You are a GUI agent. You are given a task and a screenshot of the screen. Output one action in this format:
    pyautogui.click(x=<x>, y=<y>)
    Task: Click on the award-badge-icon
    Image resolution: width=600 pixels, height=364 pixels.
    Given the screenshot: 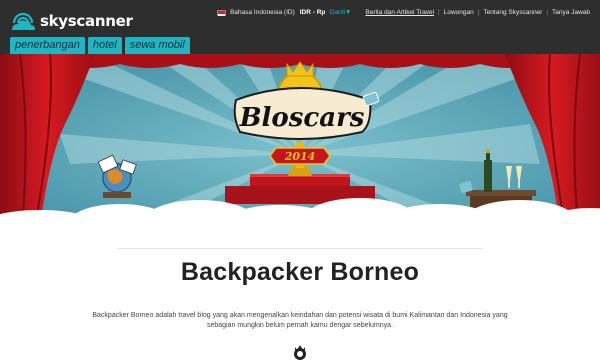 What is the action you would take?
    pyautogui.click(x=300, y=353)
    